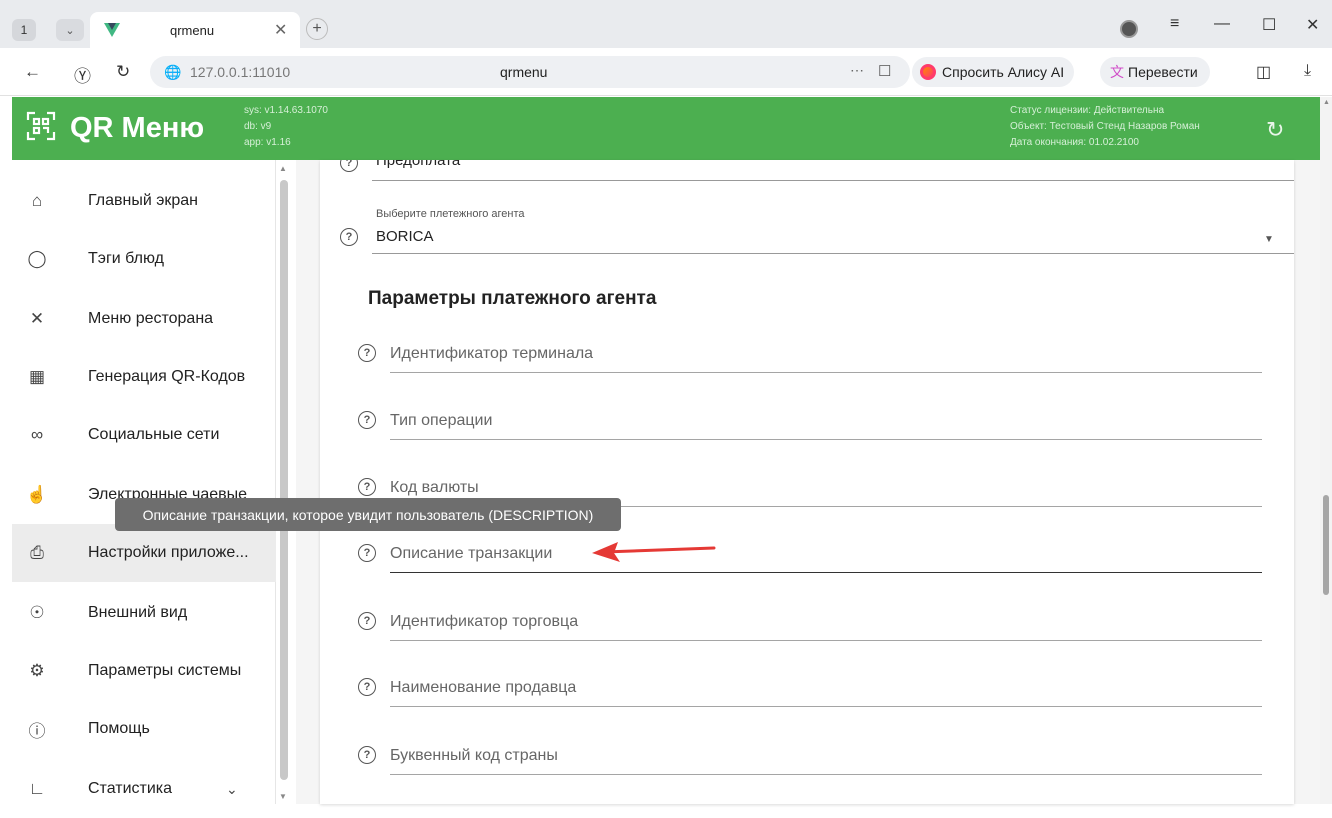 This screenshot has width=1332, height=818. Describe the element at coordinates (1074, 142) in the screenshot. I see `license-expiry: Дата окончания: 01.02.2100` at that location.